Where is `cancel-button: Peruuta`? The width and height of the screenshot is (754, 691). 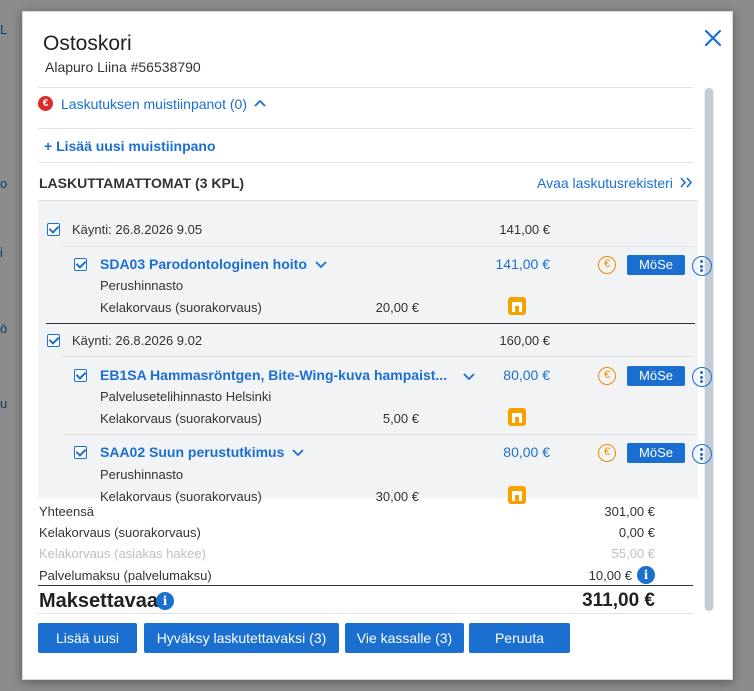
cancel-button: Peruuta is located at coordinates (519, 638).